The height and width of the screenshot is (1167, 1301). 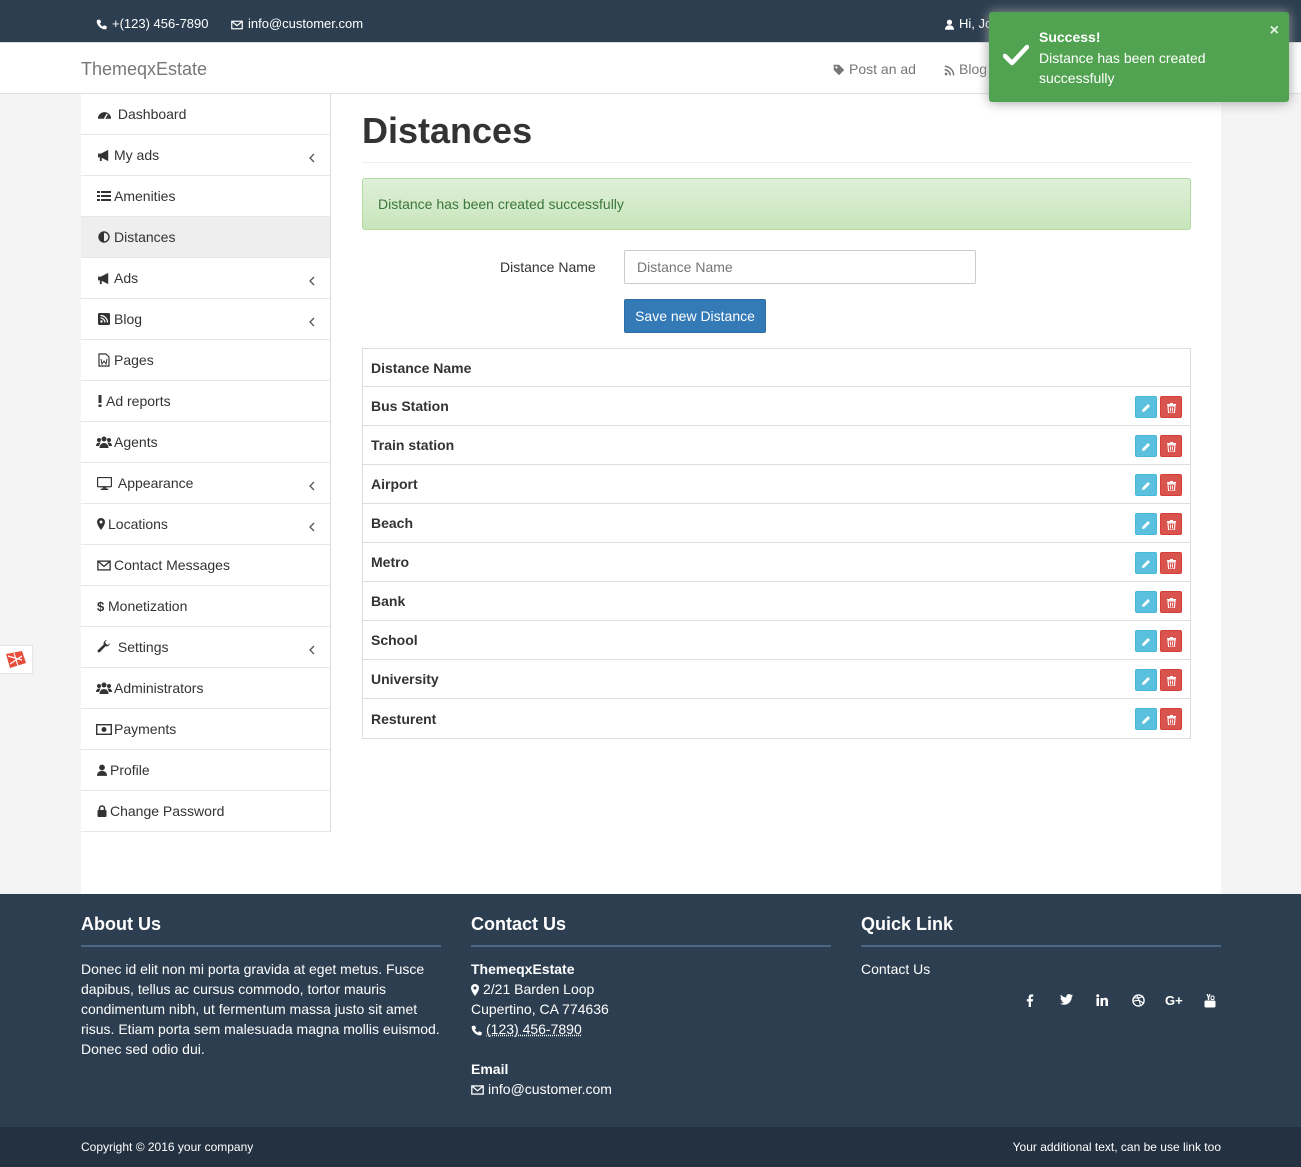 I want to click on dribbble-icon, so click(x=1138, y=1001).